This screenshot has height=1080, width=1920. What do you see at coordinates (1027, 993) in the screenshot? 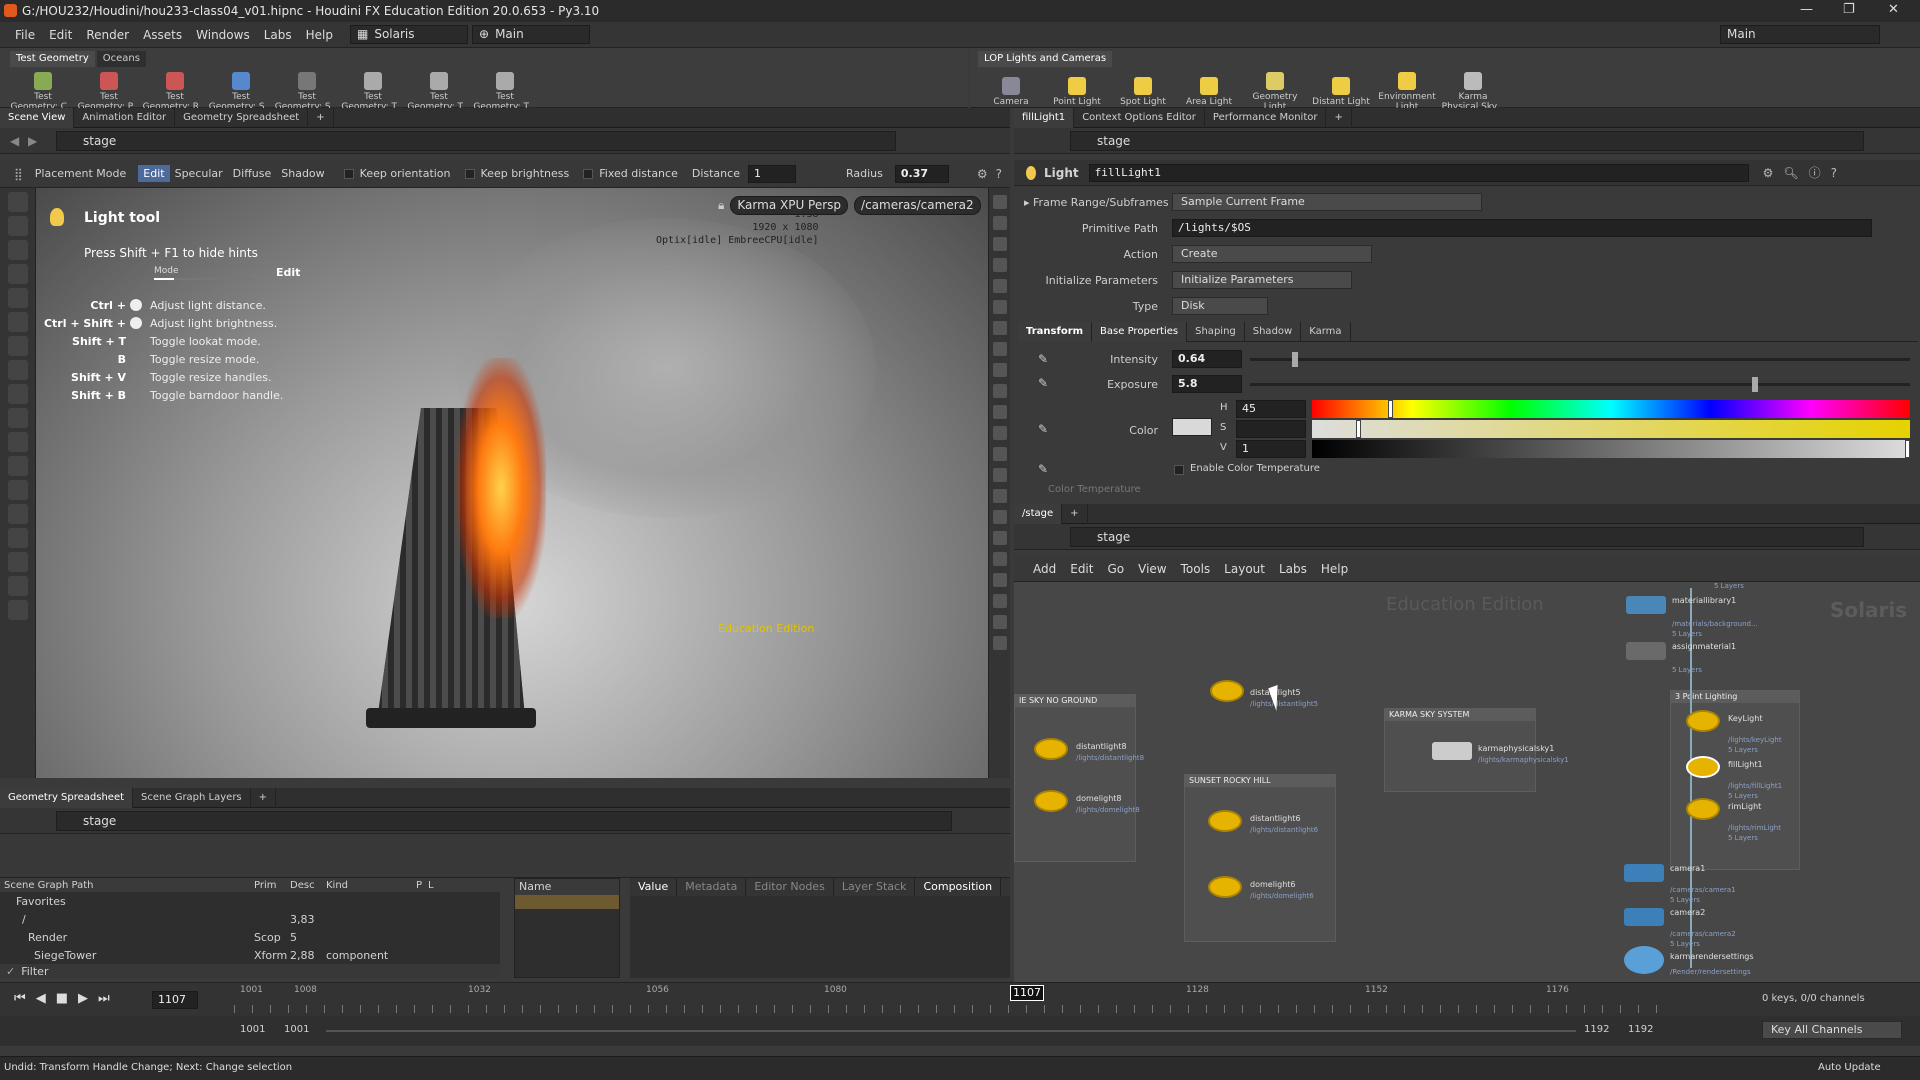
I see `frame-marker: 1107` at bounding box center [1027, 993].